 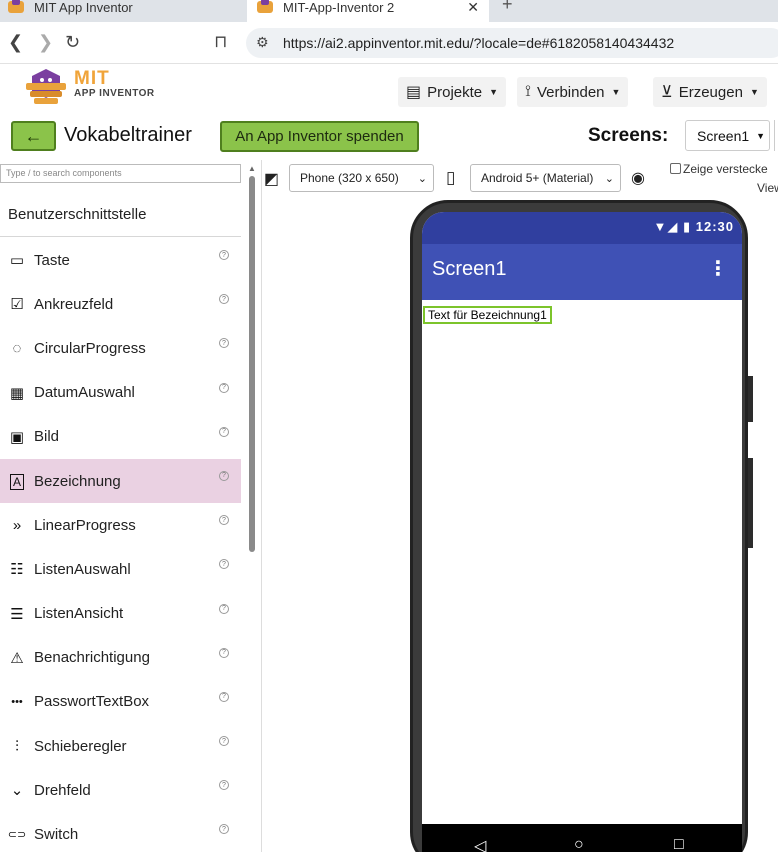 I want to click on connect-menu-button: ⟟ Verbinden ▼, so click(x=573, y=92).